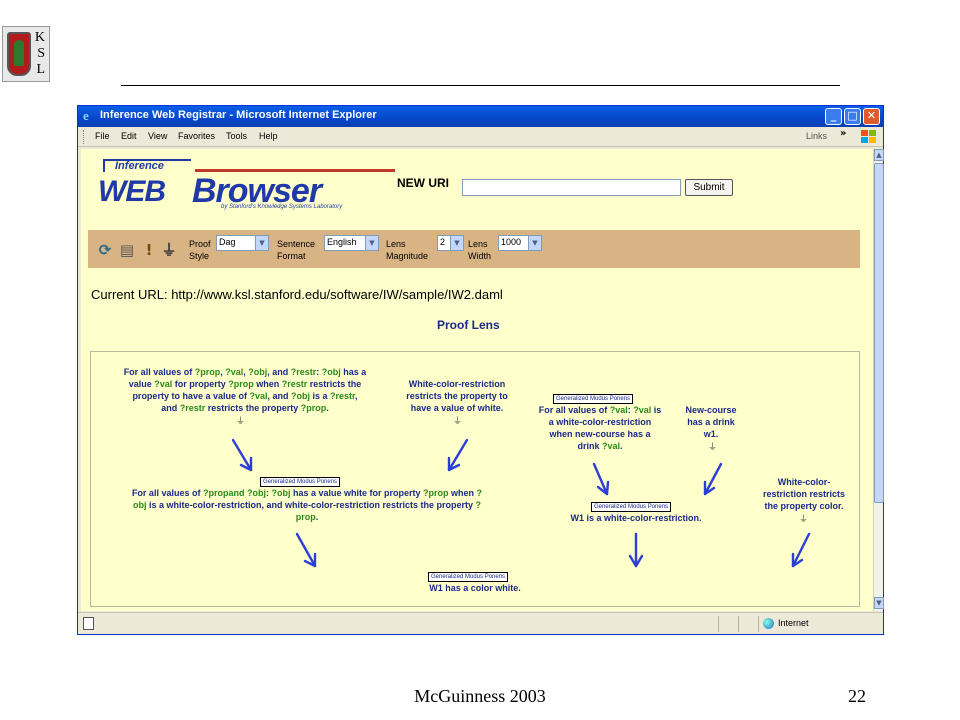 The height and width of the screenshot is (720, 960). I want to click on sentence-format-label-1: Sentence, so click(296, 244).